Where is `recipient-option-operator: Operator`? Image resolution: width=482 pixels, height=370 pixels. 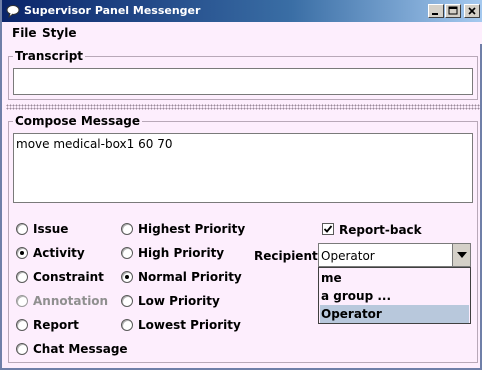 recipient-option-operator: Operator is located at coordinates (394, 314).